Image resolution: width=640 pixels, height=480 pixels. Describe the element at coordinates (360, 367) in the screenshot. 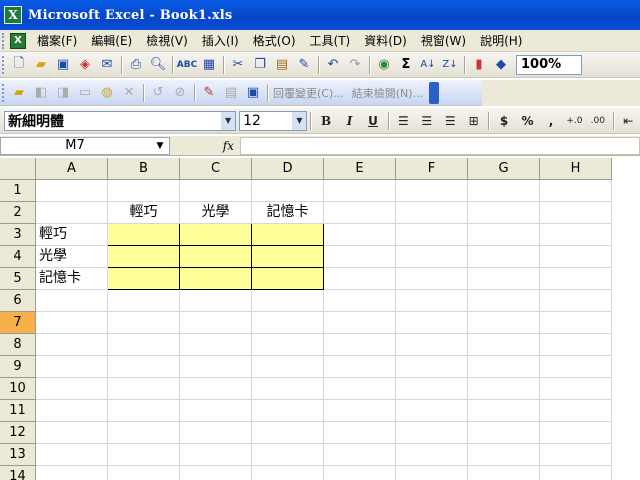

I see `cell-E9` at that location.